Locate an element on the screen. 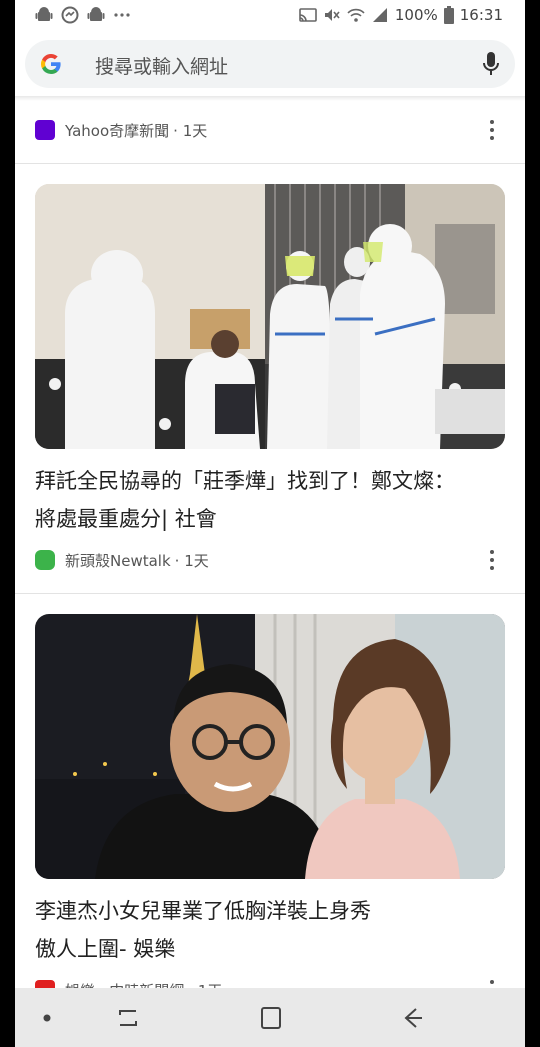 This screenshot has height=1047, width=540. battery-icon is located at coordinates (448, 15).